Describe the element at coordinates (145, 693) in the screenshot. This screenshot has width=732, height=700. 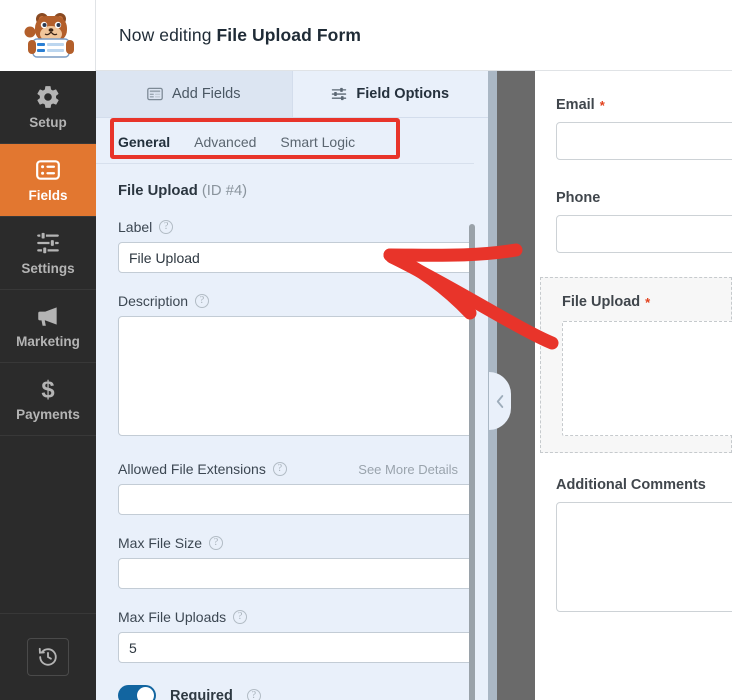
I see `toggle-knob` at that location.